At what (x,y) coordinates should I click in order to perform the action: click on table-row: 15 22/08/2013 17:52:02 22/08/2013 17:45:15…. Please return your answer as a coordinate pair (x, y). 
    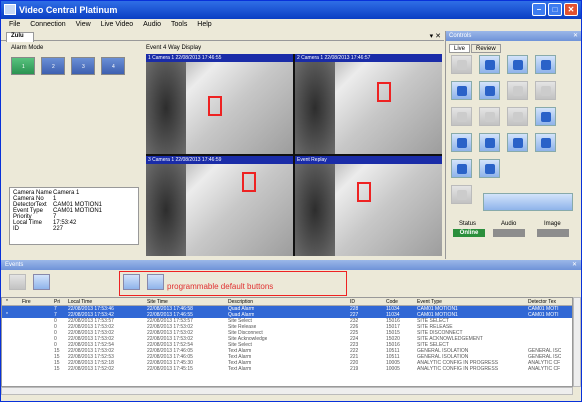
    Looking at the image, I should click on (287, 369).